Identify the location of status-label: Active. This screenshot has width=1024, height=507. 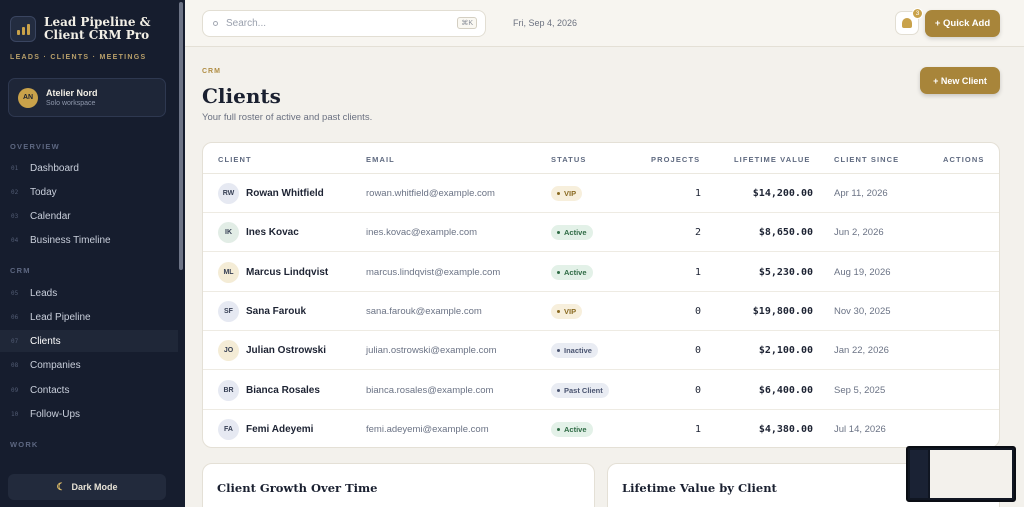
(575, 233).